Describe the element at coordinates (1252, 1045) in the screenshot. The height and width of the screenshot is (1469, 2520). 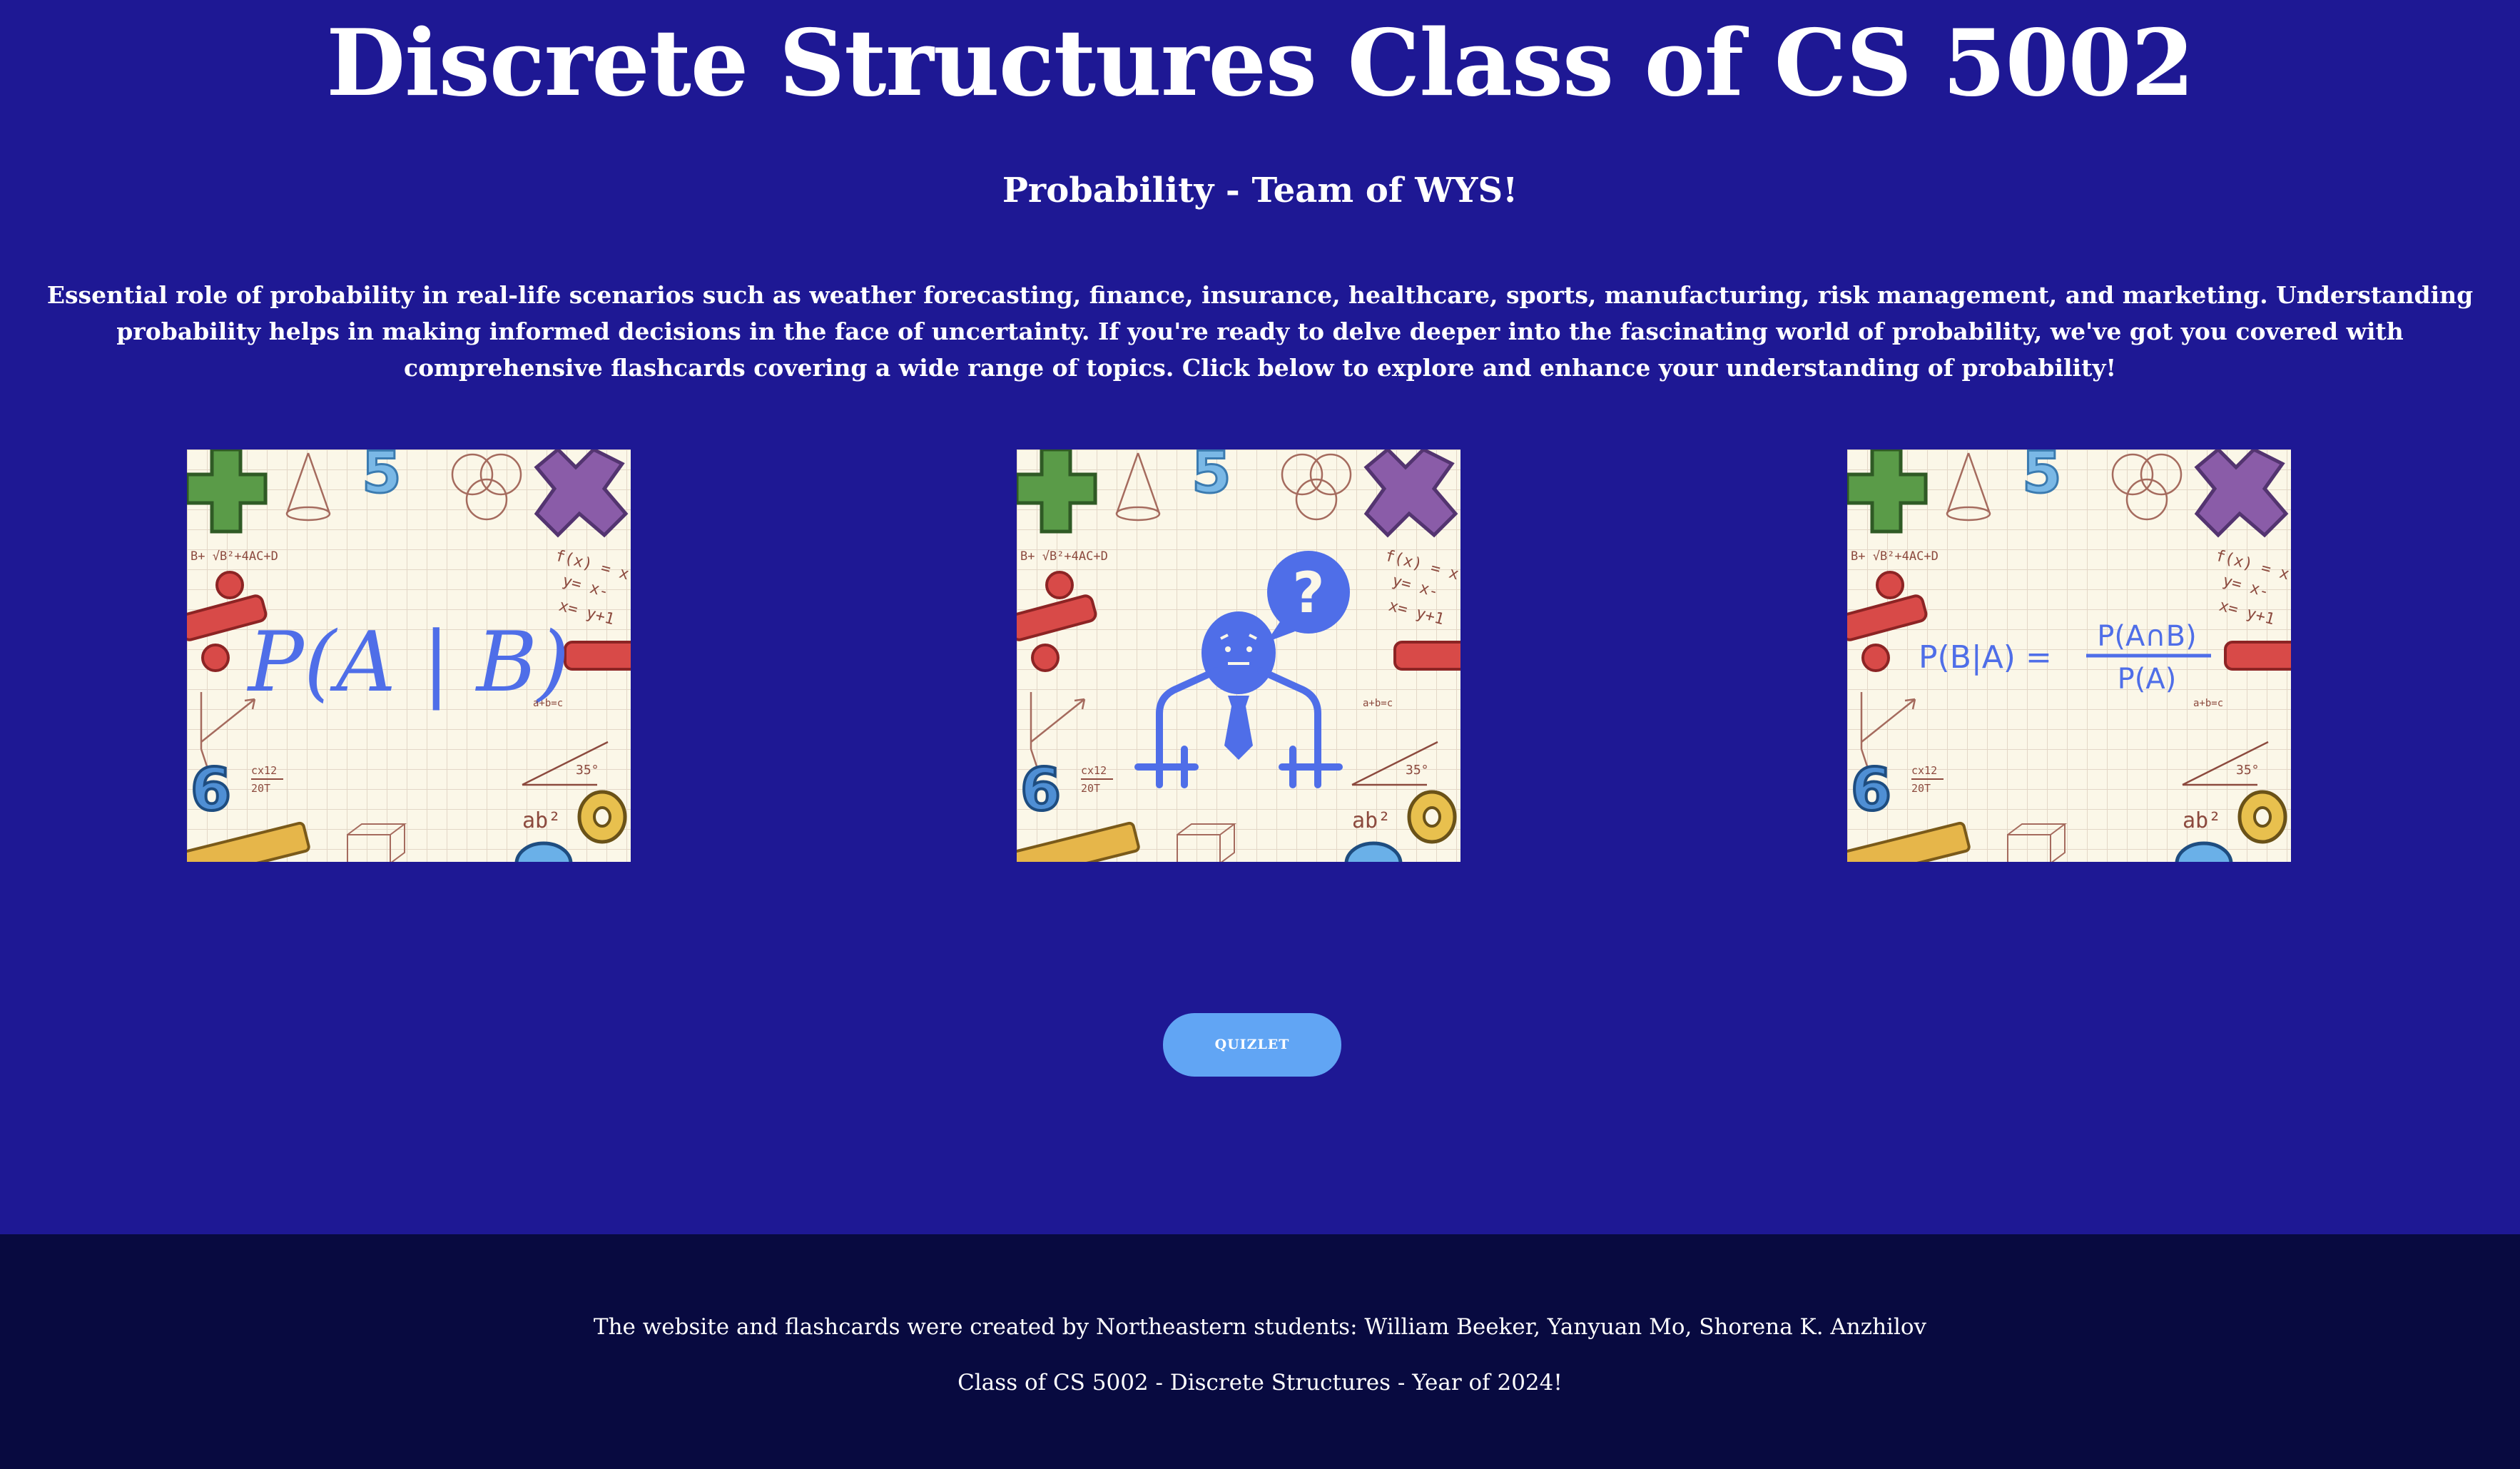
I see `quizlet-button: QUIZLET` at that location.